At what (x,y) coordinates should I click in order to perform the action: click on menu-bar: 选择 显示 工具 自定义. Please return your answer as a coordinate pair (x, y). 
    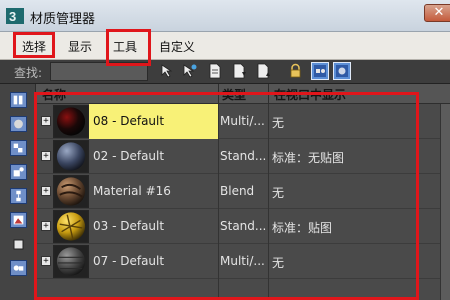
    Looking at the image, I should click on (225, 46).